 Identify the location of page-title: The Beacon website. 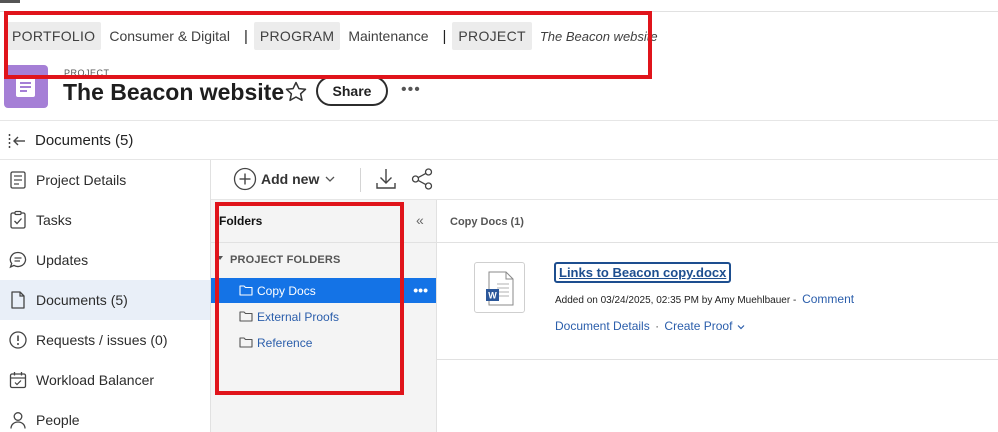
(174, 92).